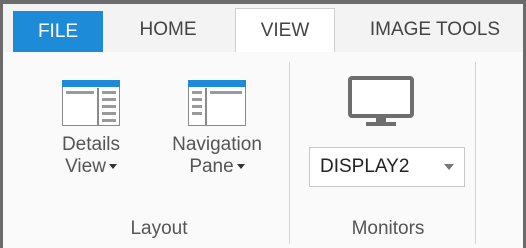 The height and width of the screenshot is (248, 526). What do you see at coordinates (217, 144) in the screenshot?
I see `navigation-pane-label-line1: Navigation` at bounding box center [217, 144].